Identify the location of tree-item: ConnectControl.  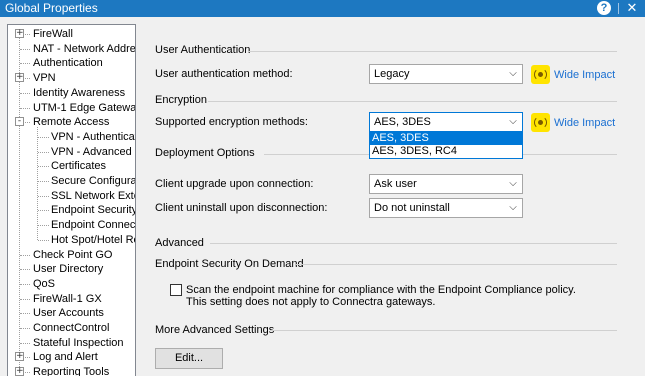
(71, 328).